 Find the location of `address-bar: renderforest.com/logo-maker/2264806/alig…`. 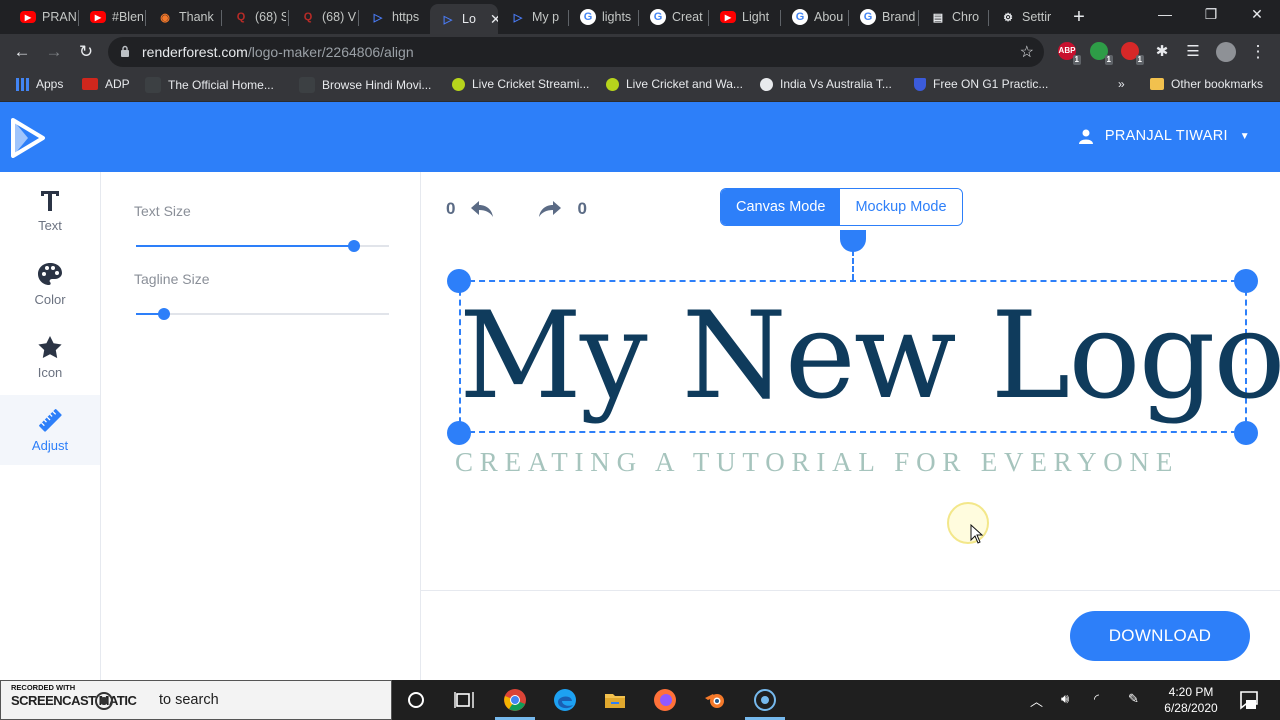

address-bar: renderforest.com/logo-maker/2264806/alig… is located at coordinates (576, 52).